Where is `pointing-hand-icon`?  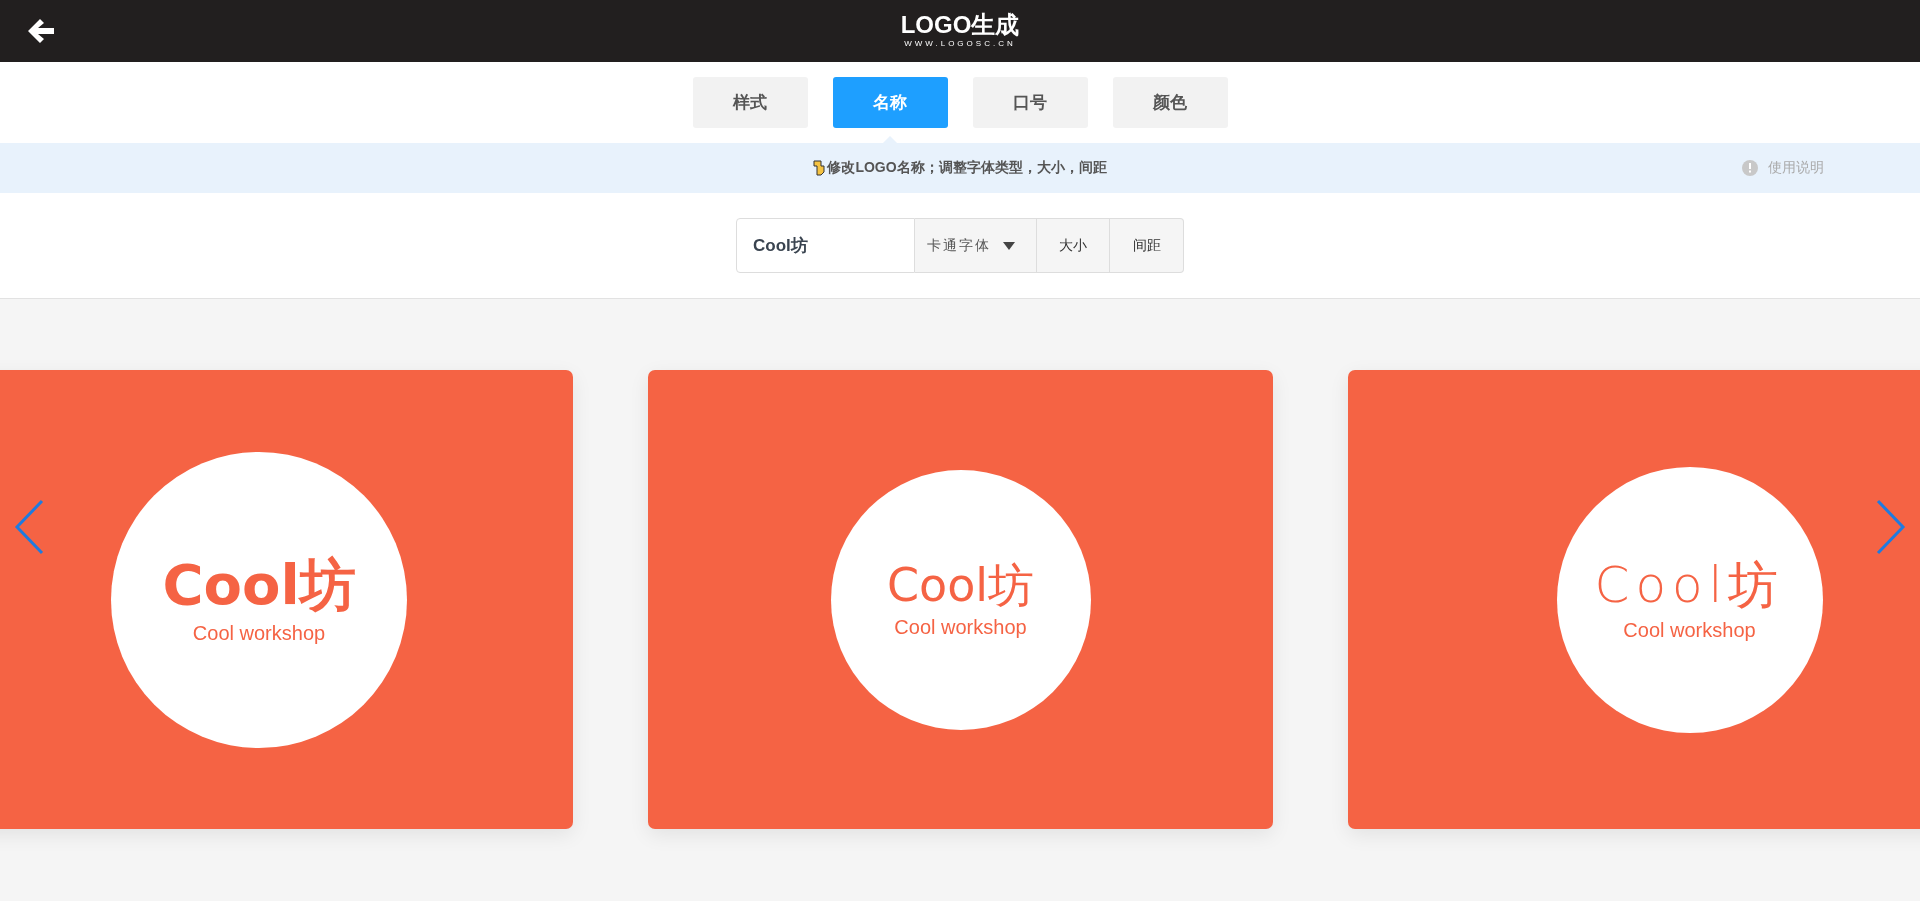
pointing-hand-icon is located at coordinates (819, 168).